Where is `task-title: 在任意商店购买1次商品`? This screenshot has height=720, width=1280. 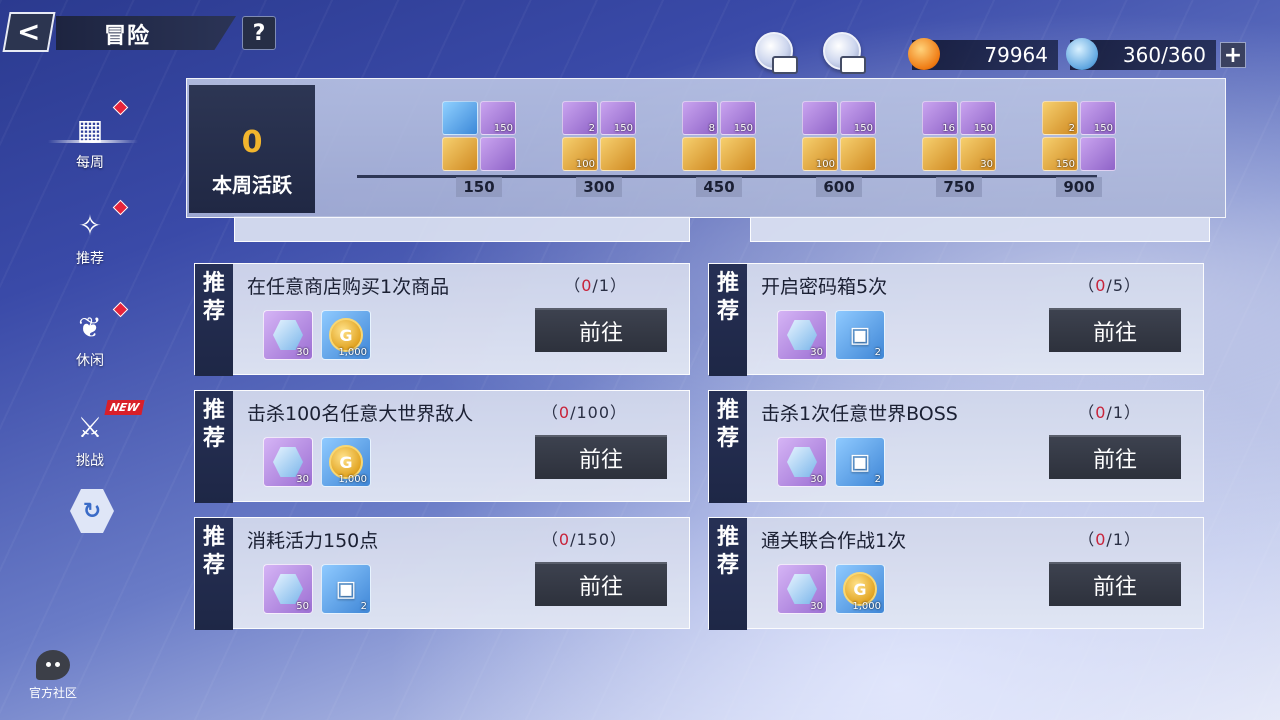
task-title: 在任意商店购买1次商品 is located at coordinates (348, 287).